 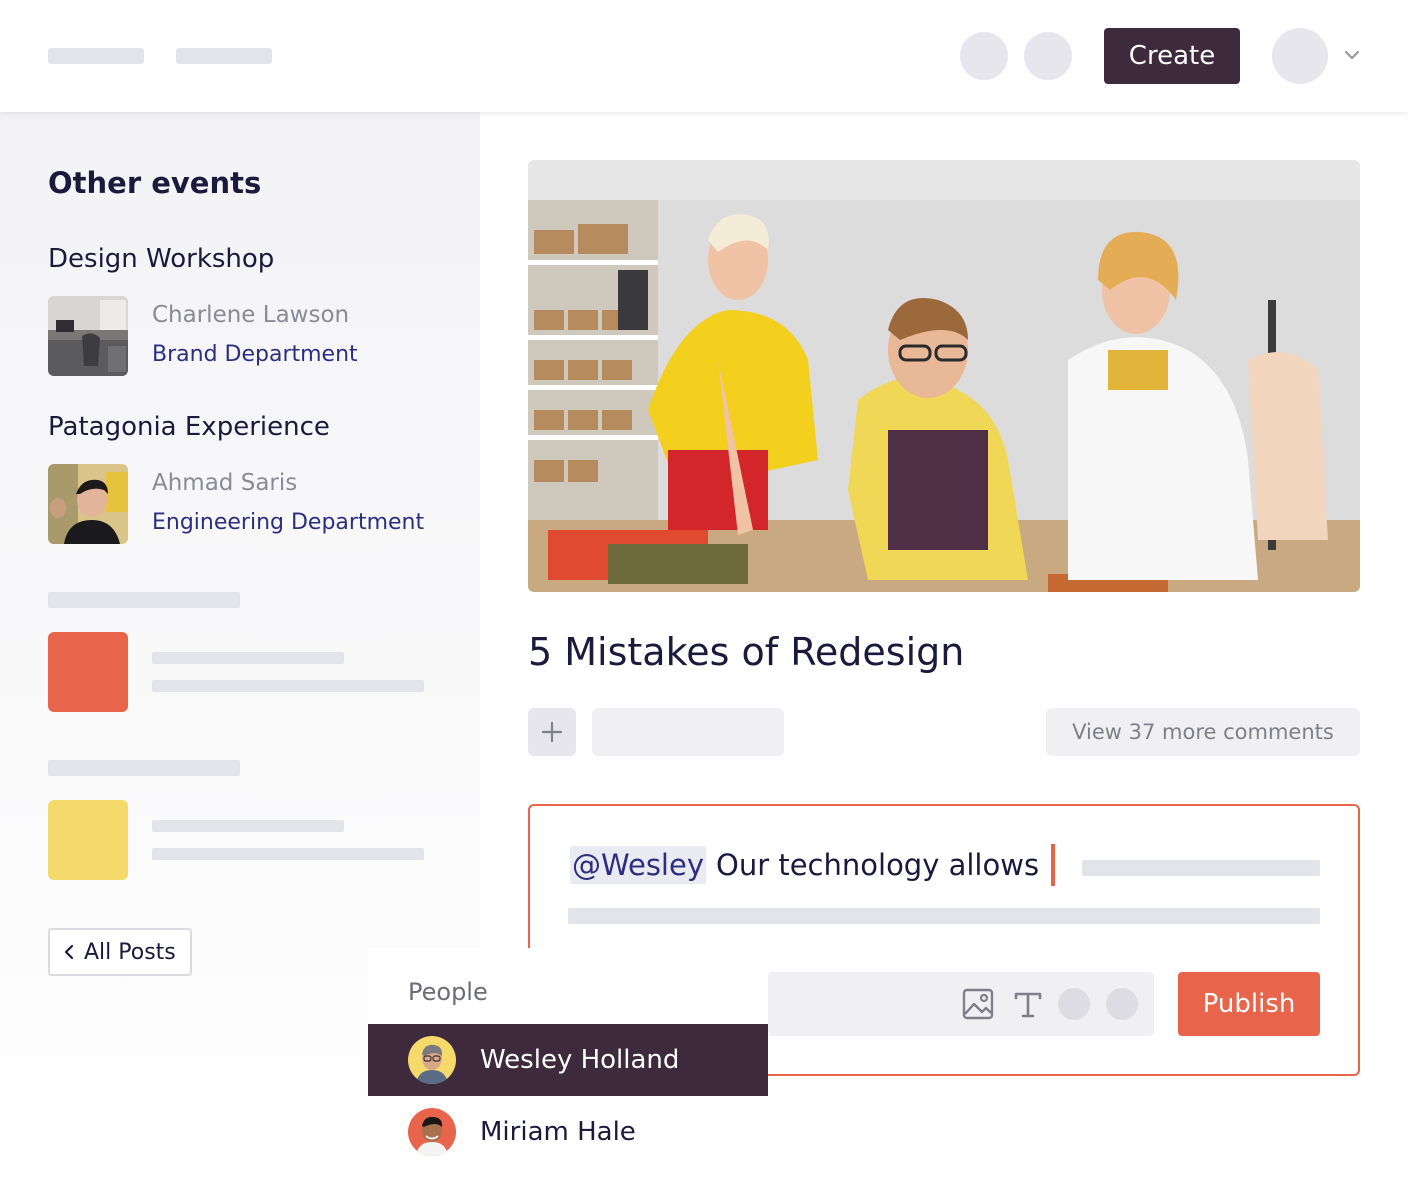 I want to click on sidebar-title: Other events, so click(x=155, y=183).